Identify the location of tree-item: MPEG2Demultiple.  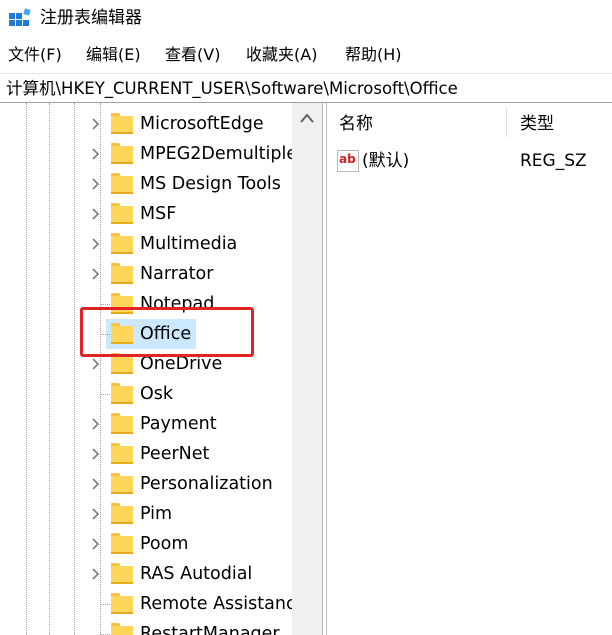
(150, 154).